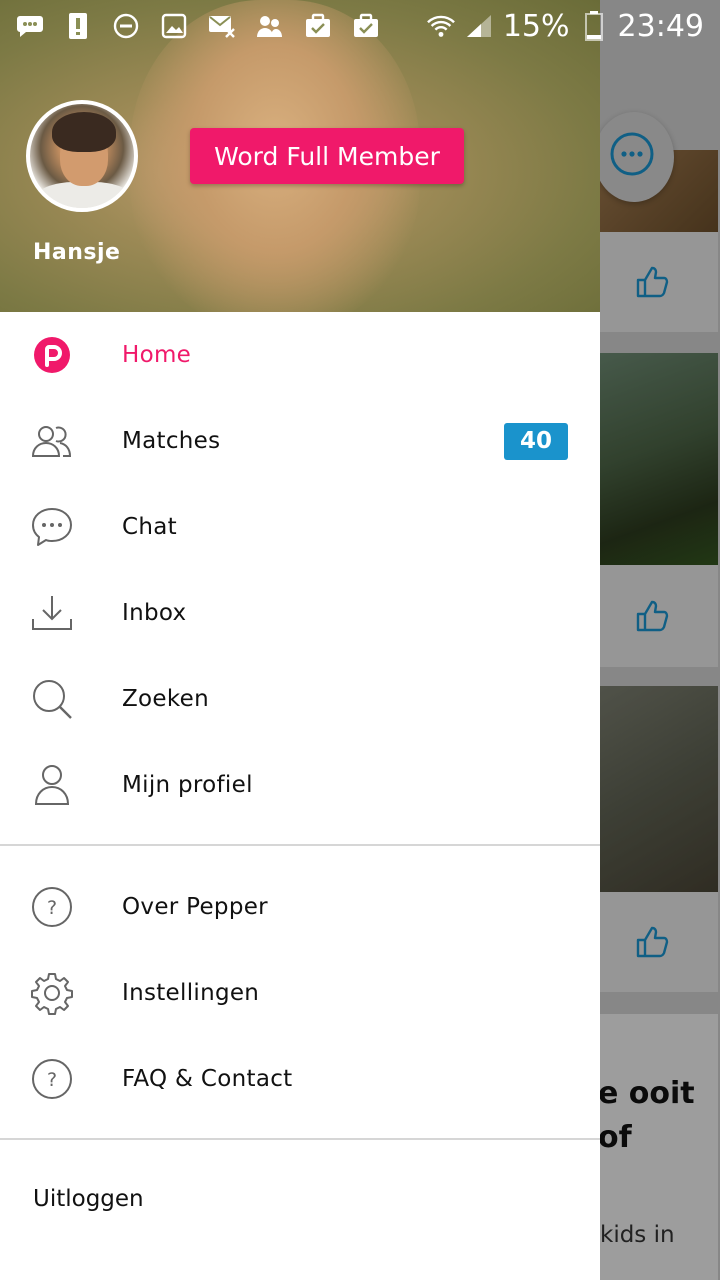  I want to click on search-icon, so click(52, 699).